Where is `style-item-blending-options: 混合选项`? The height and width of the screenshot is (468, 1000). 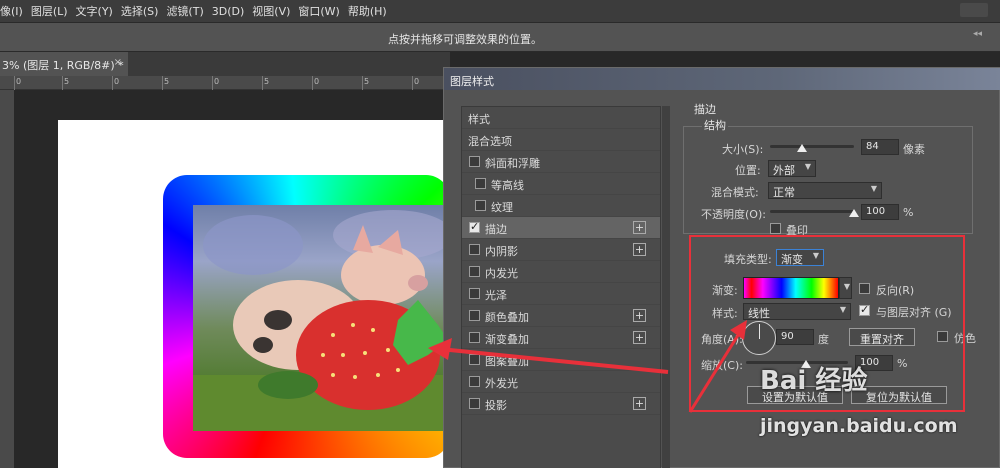
style-item-blending-options: 混合选项 is located at coordinates (561, 140).